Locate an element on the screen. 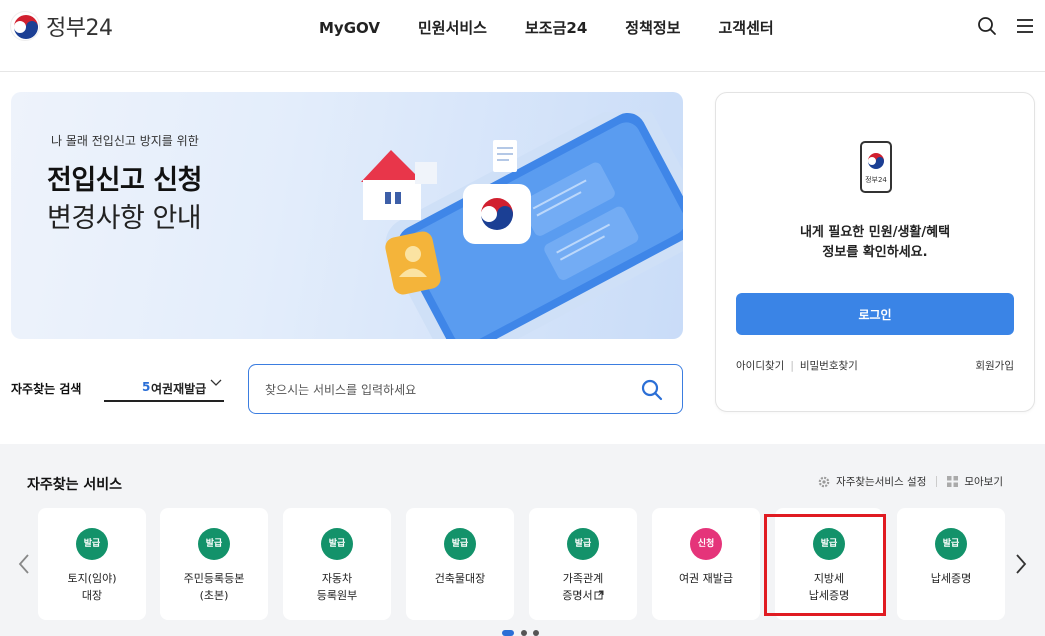  service-card-label-line2: 납세증명 is located at coordinates (829, 595).